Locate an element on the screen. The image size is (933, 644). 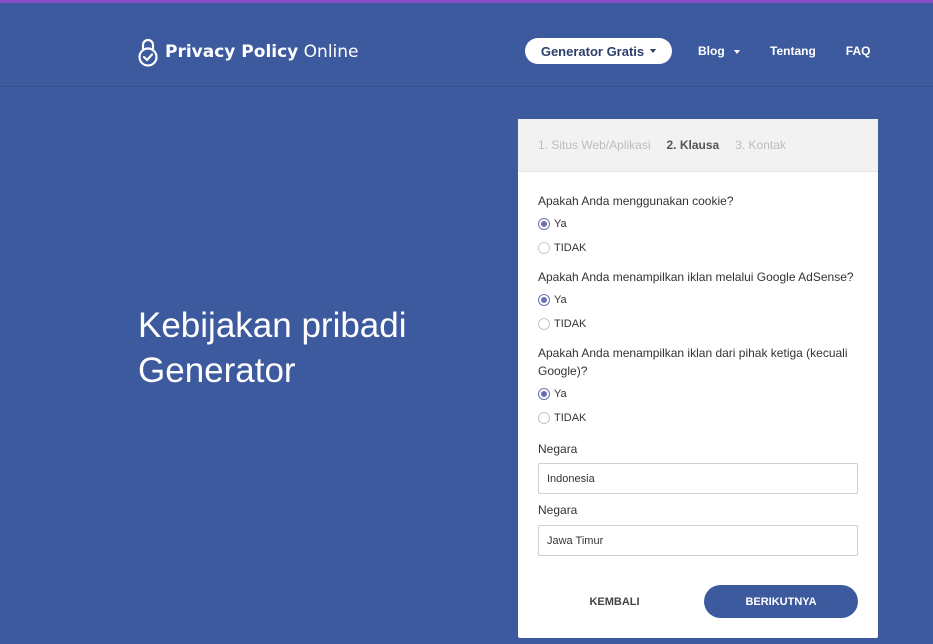
back-button: KEMBALI is located at coordinates (614, 601).